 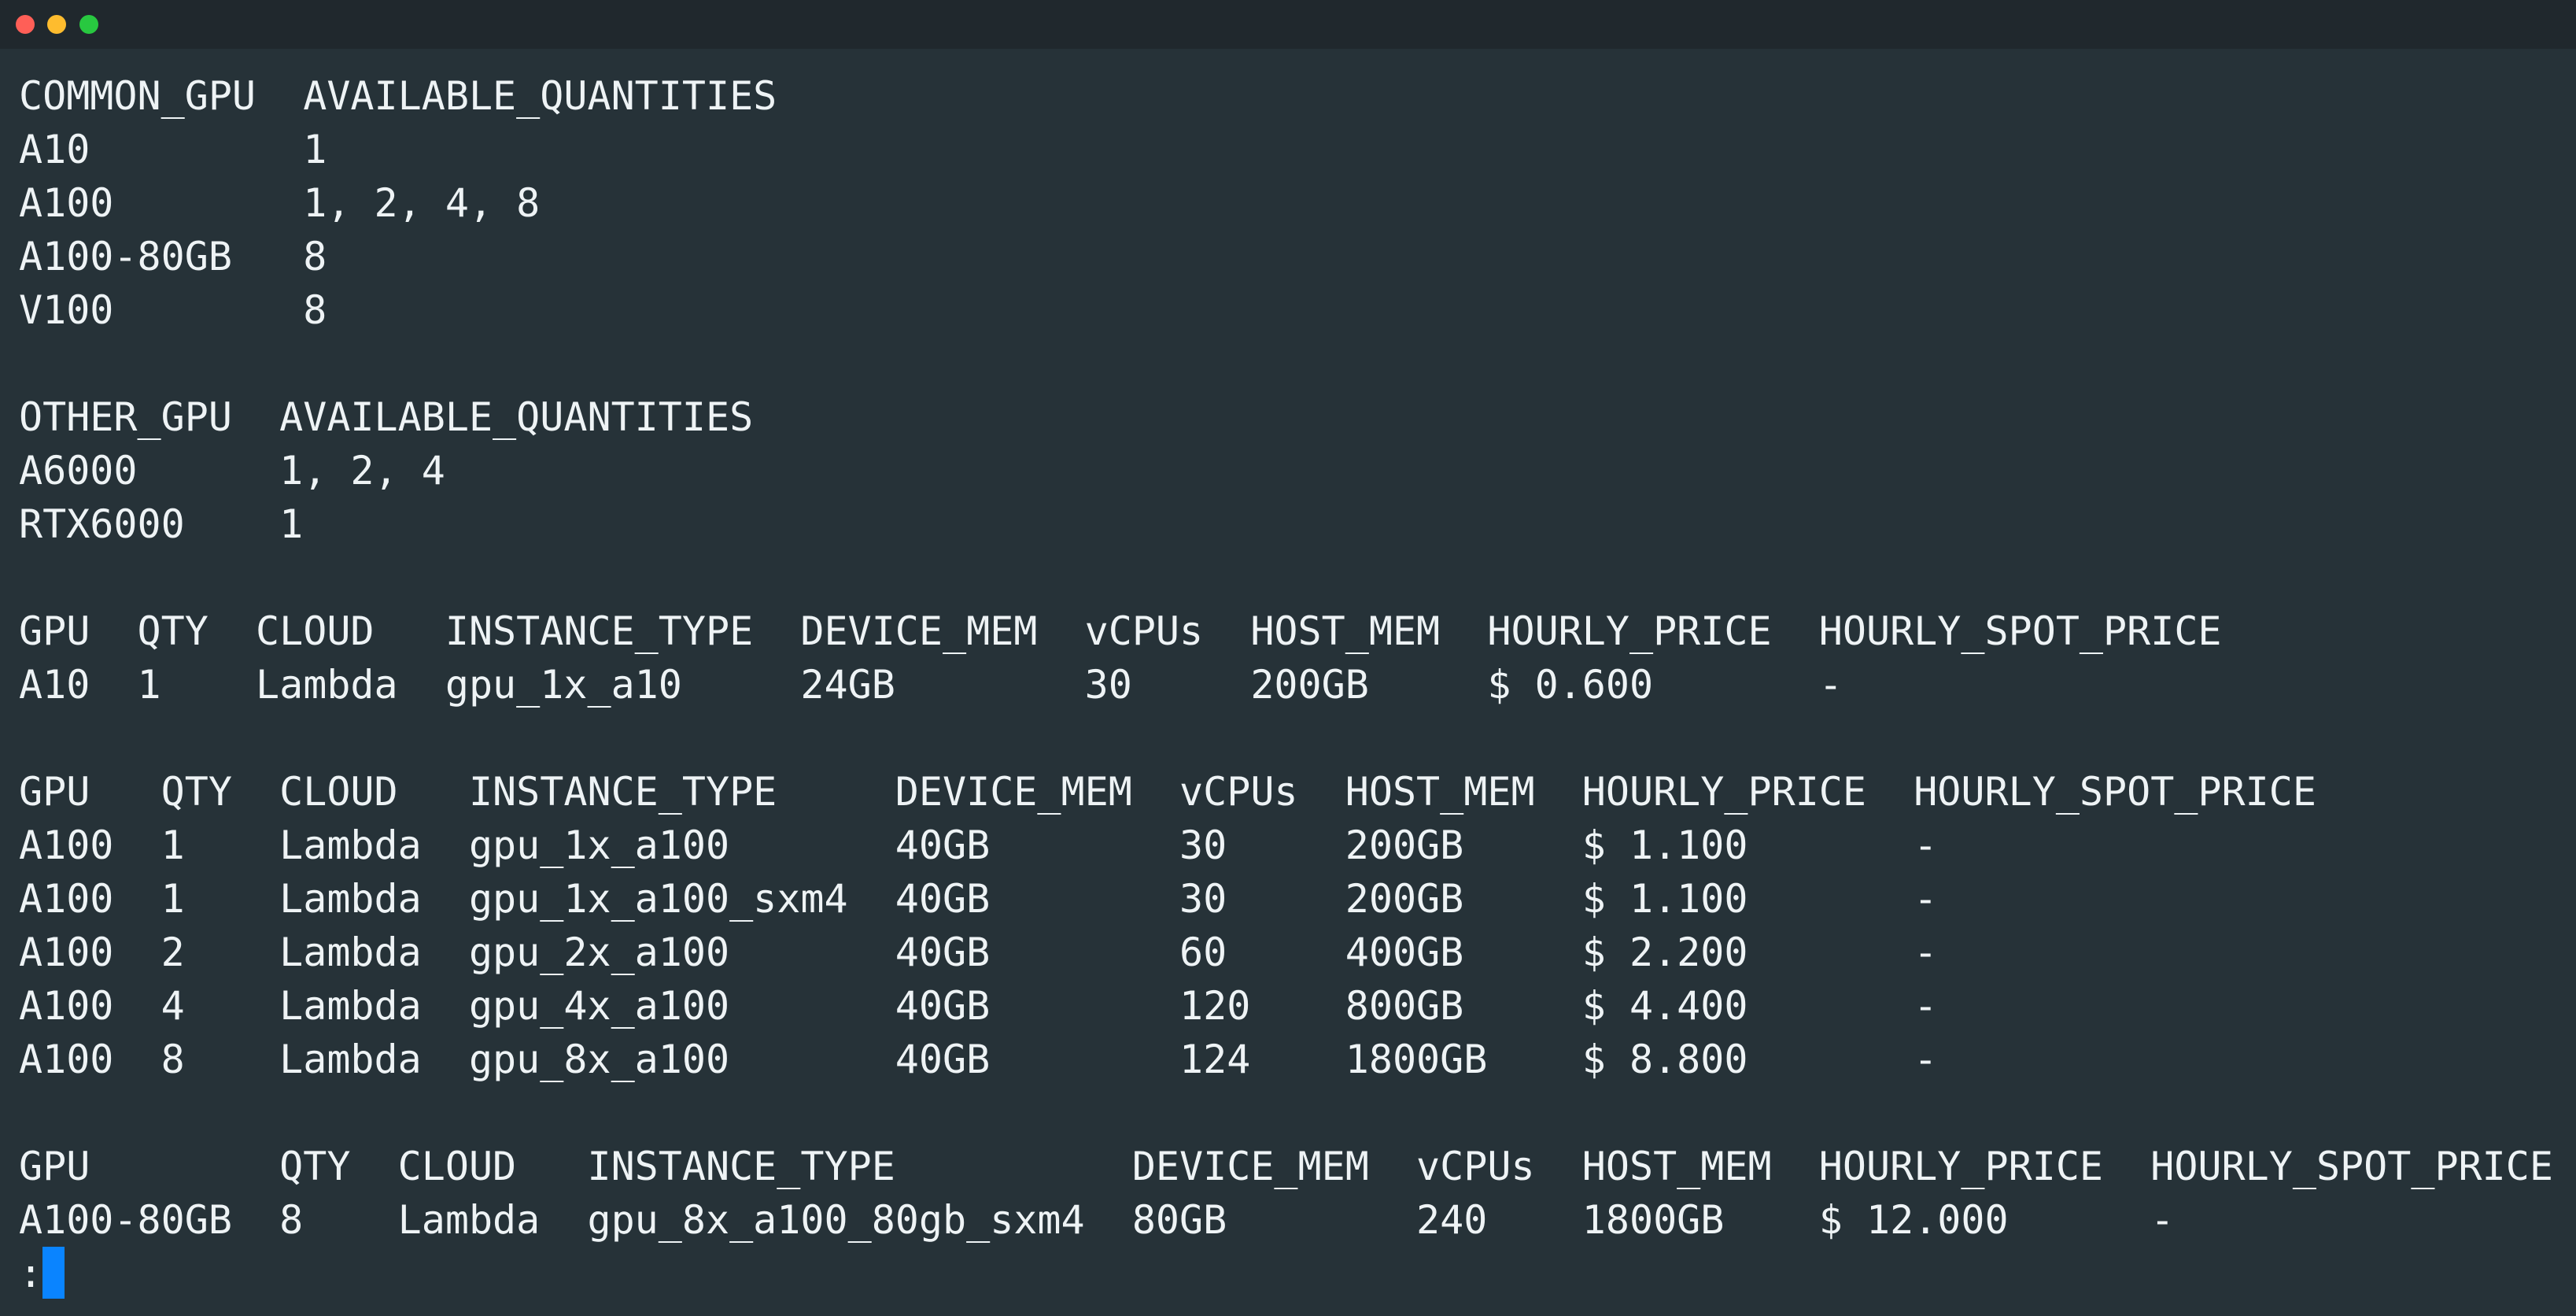 I want to click on terminal-line: COMMON_GPU AVAILABLE_QUANTITIES, so click(x=398, y=96).